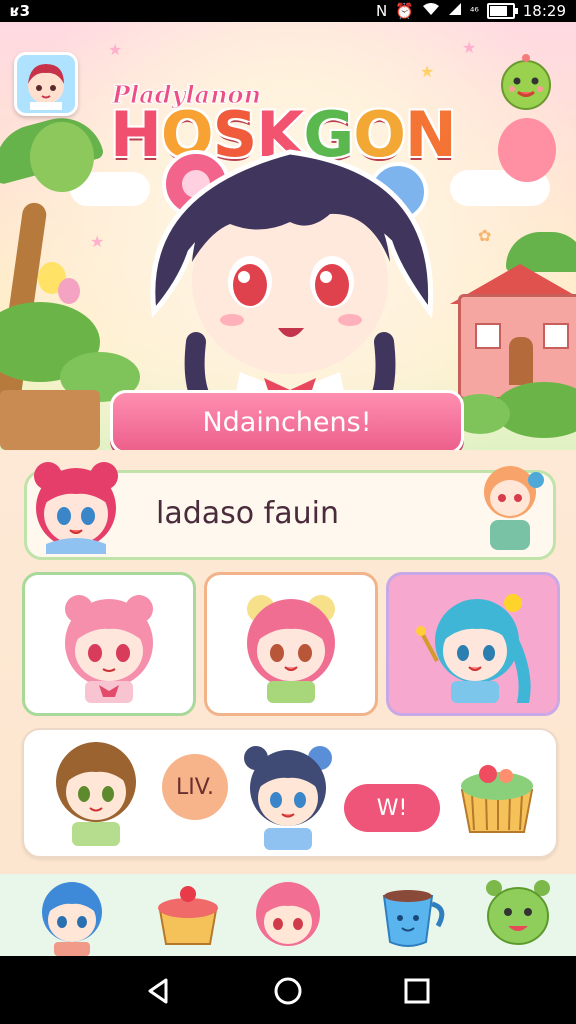  I want to click on dock-pink-girl-icon, so click(288, 915).